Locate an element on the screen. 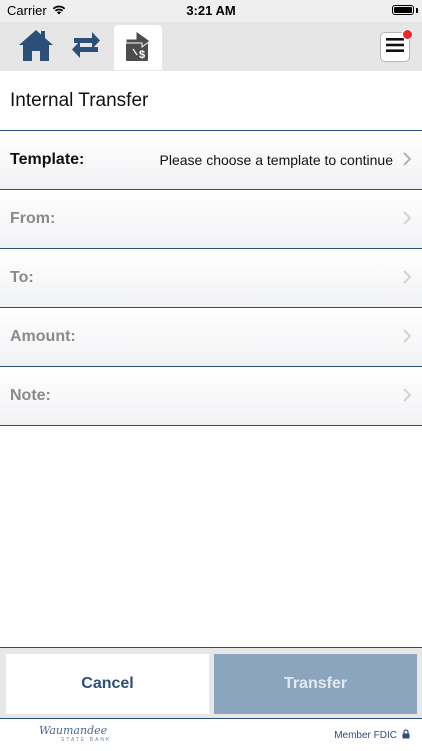 Image resolution: width=422 pixels, height=751 pixels. status-bar: Carrier 3:21 AM is located at coordinates (211, 11).